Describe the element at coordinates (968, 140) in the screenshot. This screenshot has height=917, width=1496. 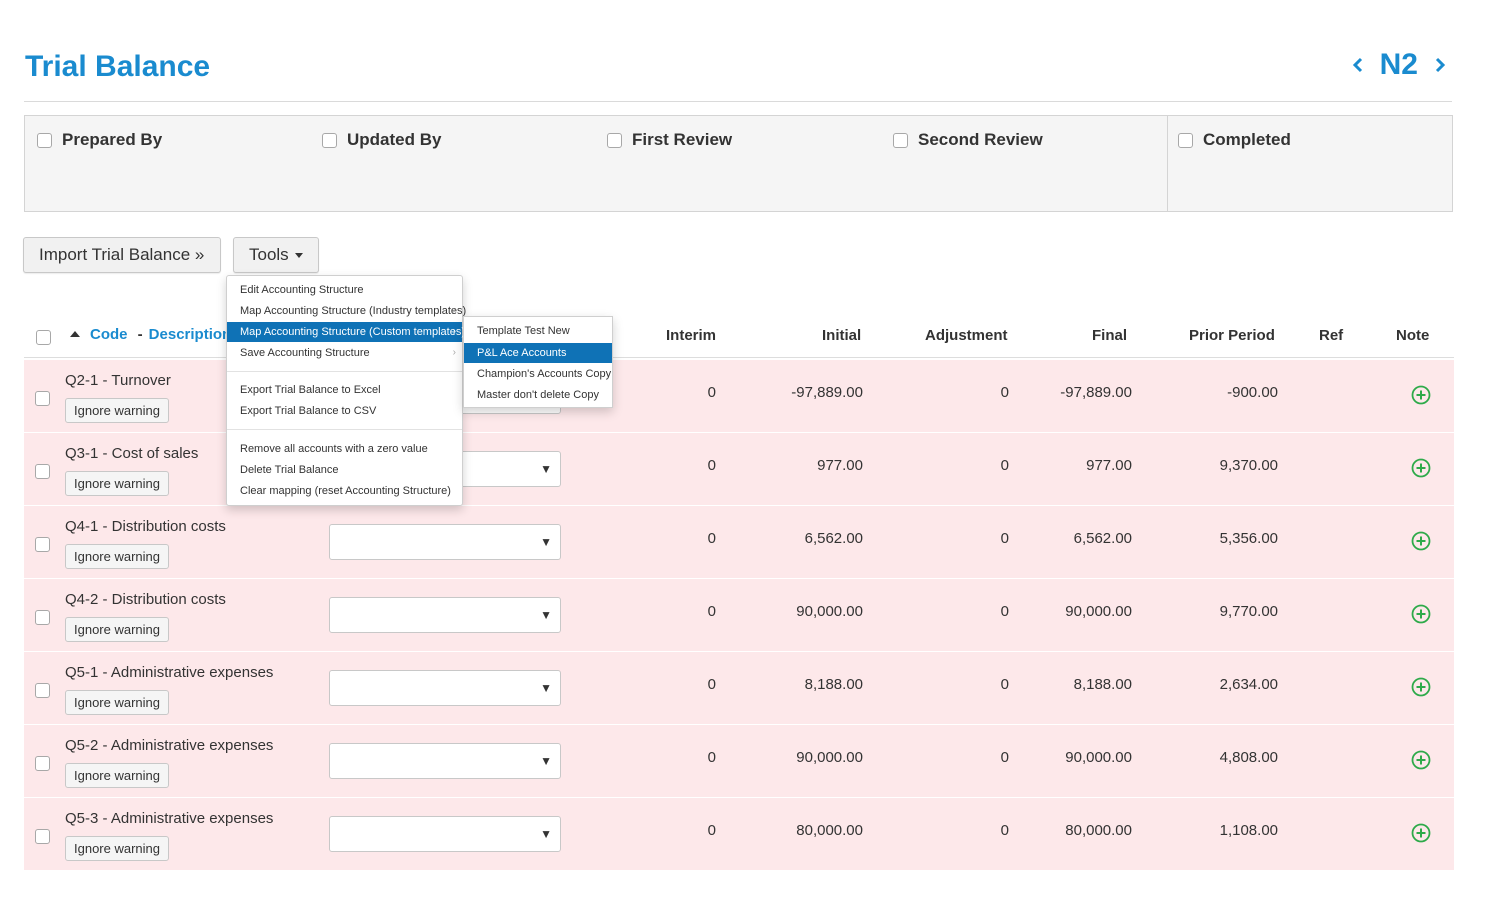
I see `signoff-second-review: Second Review` at that location.